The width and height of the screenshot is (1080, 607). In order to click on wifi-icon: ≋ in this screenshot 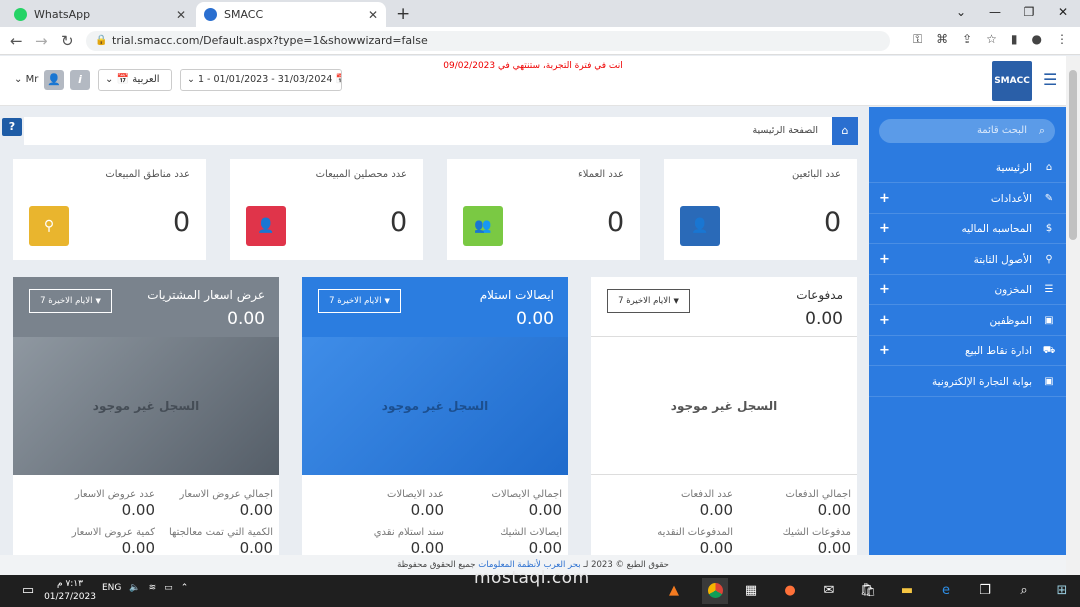, I will do `click(153, 588)`.